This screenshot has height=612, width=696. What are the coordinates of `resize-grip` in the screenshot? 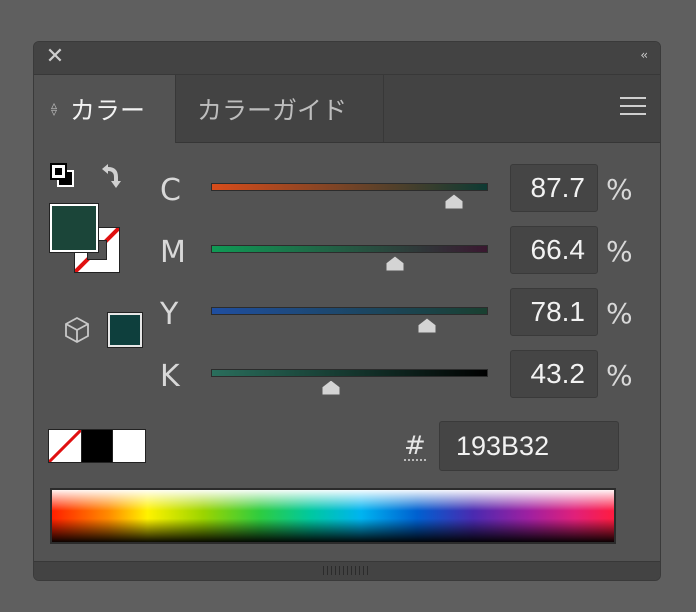 It's located at (347, 570).